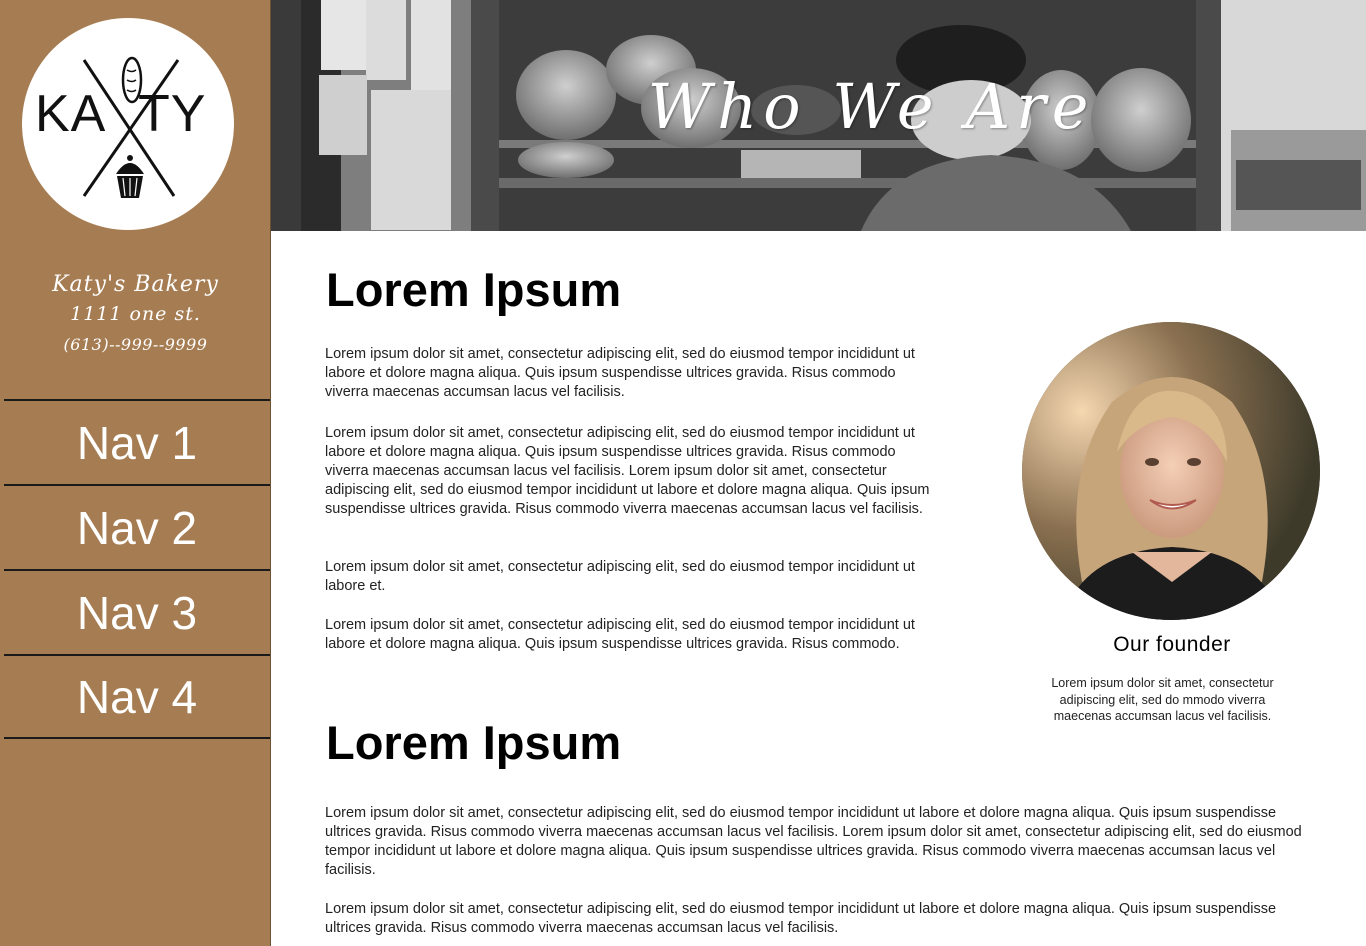 The height and width of the screenshot is (946, 1366). I want to click on founder-caption: Our founder, so click(1172, 644).